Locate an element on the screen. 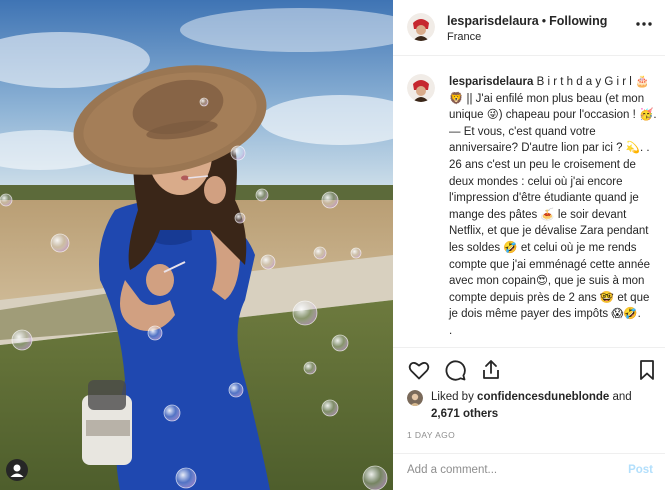  liked-and: and is located at coordinates (622, 397).